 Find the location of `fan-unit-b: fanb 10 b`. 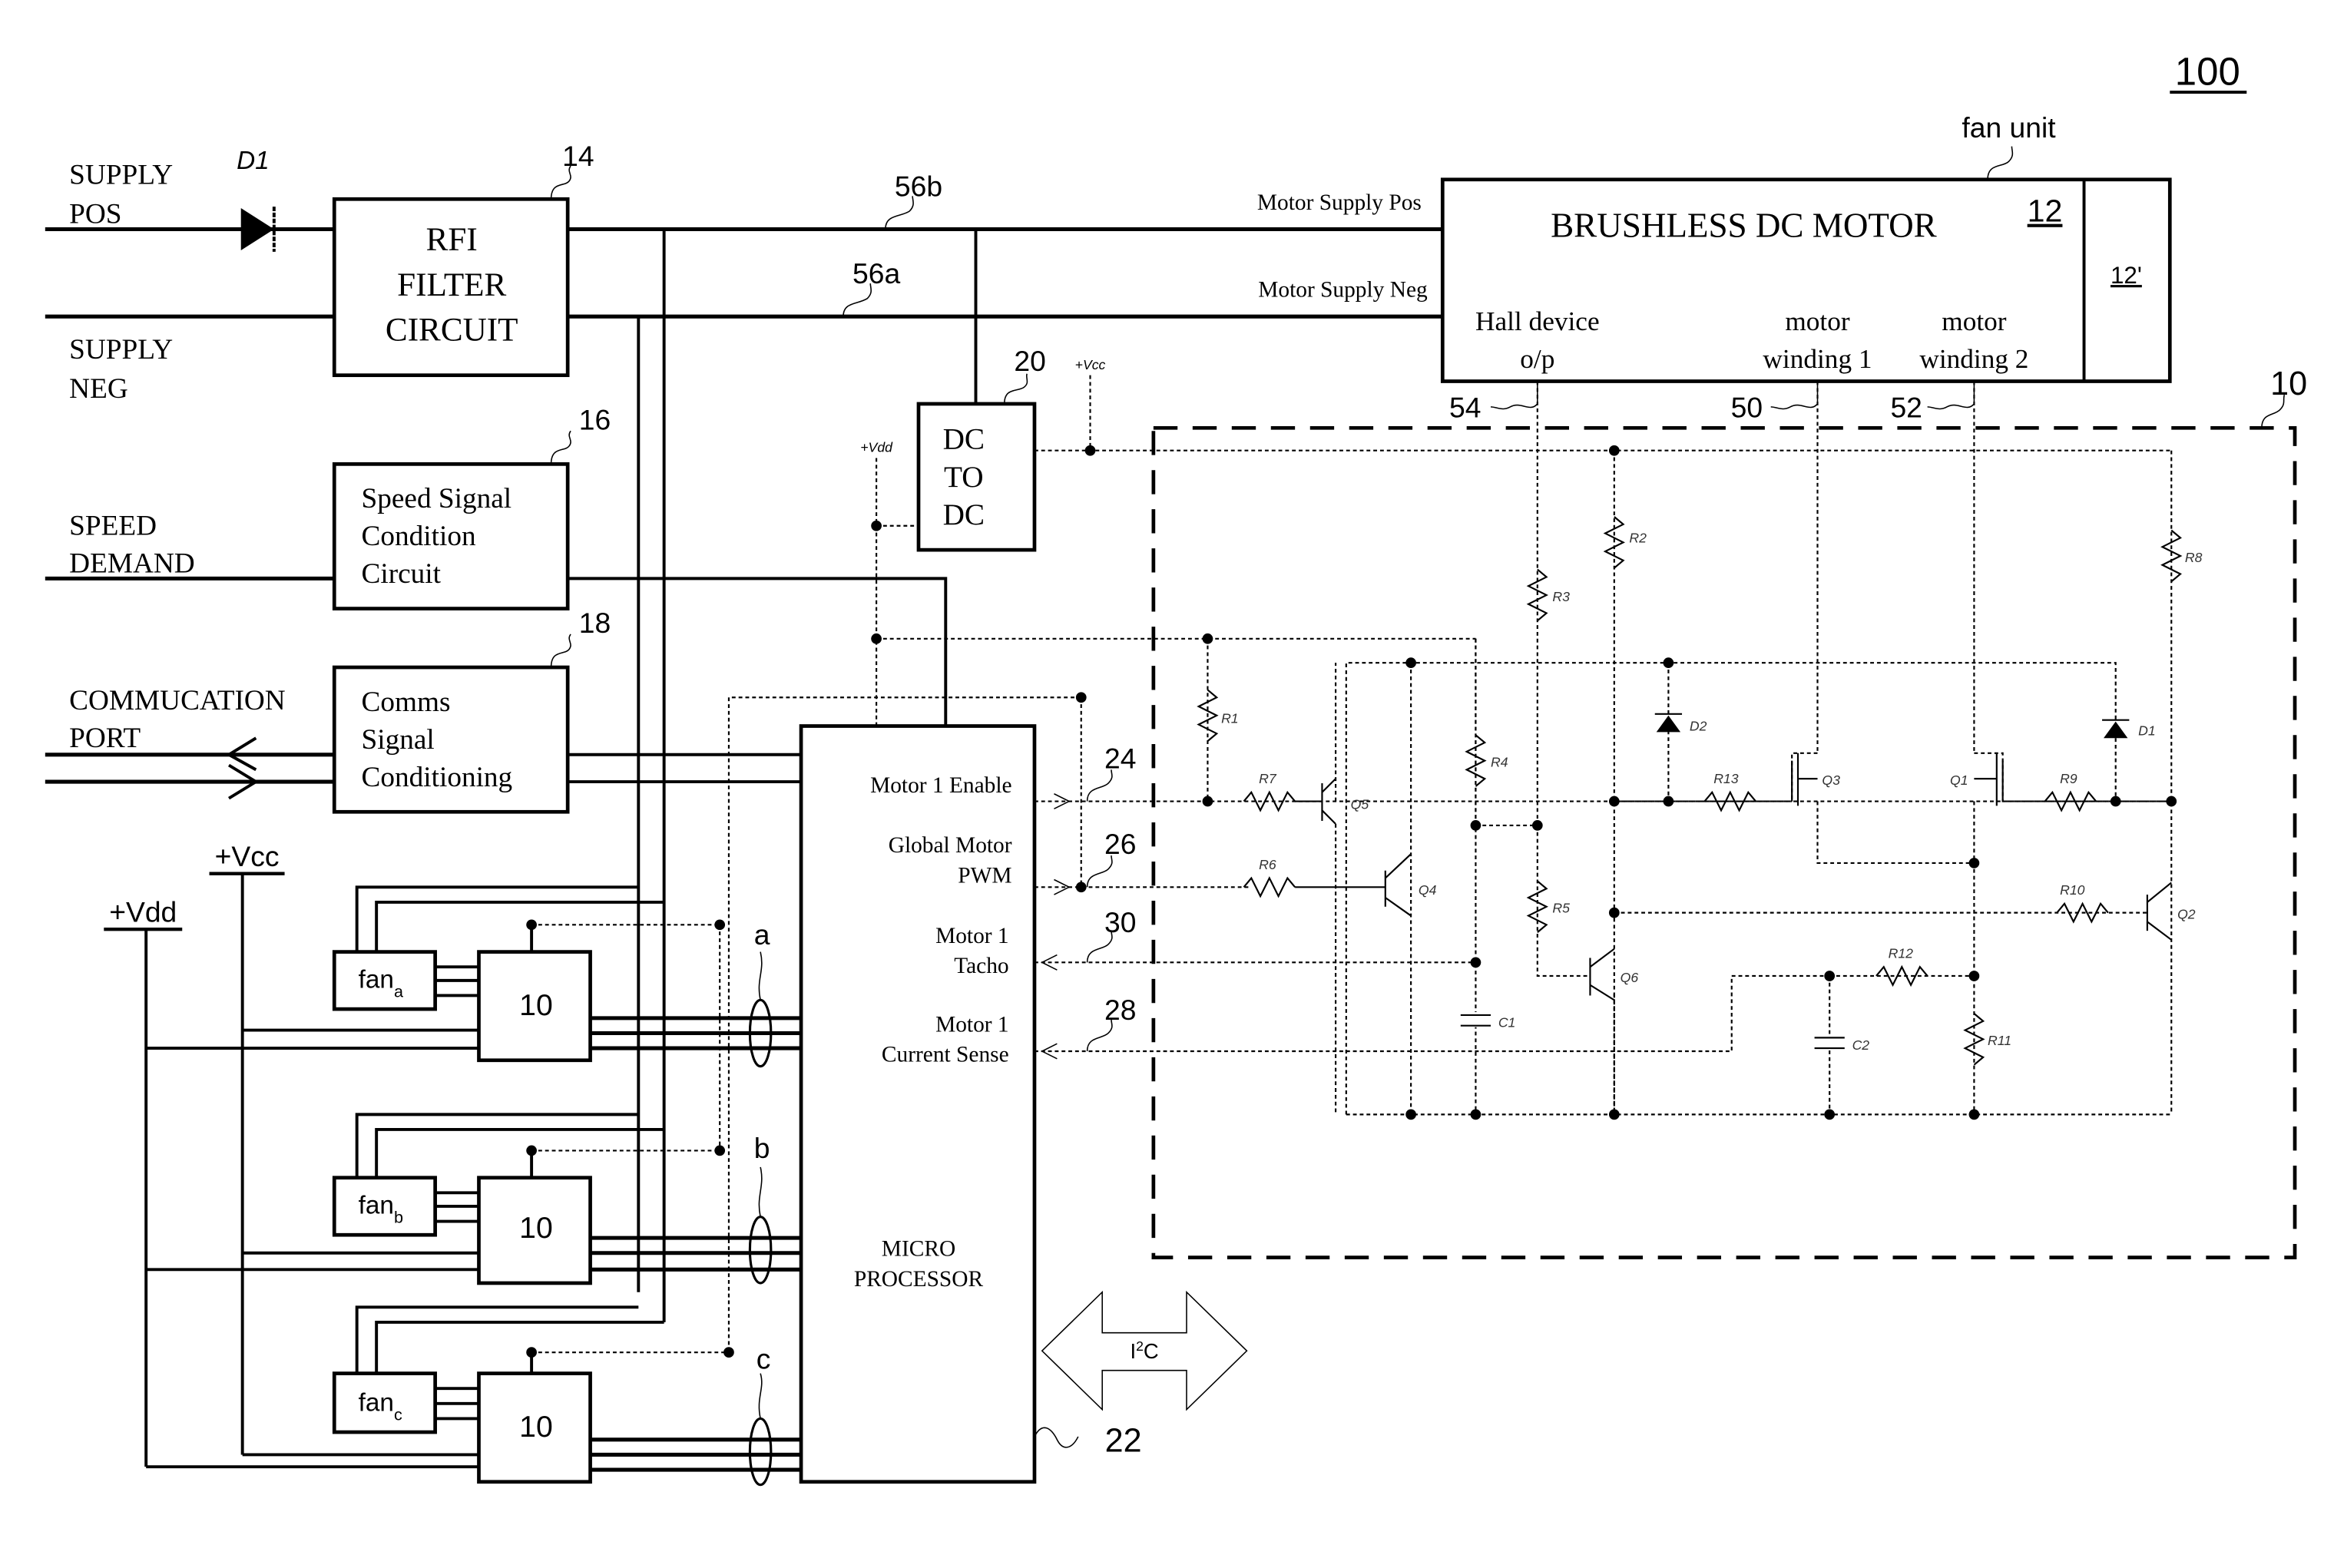

fan-unit-b: fanb 10 b is located at coordinates (474, 1199).